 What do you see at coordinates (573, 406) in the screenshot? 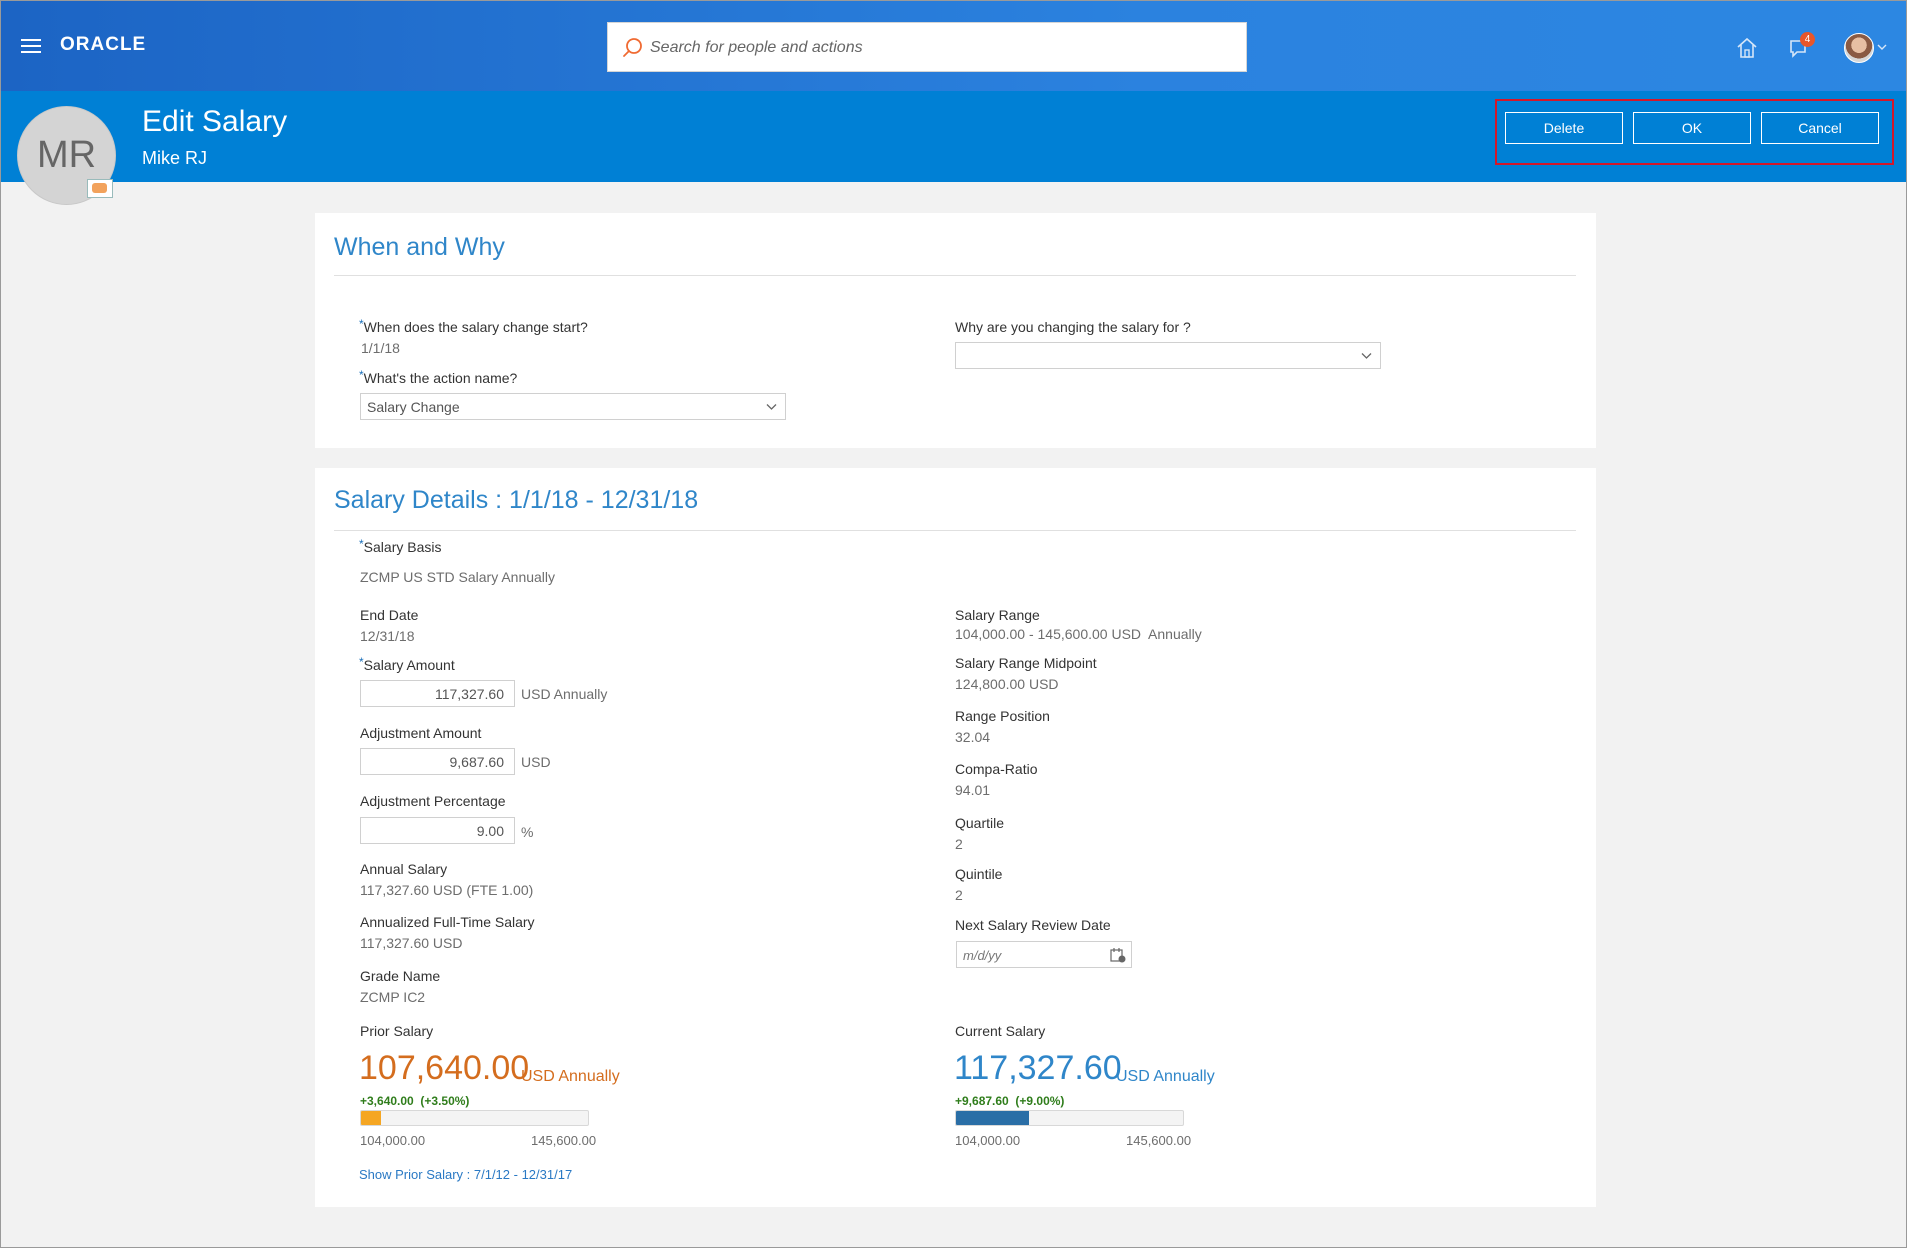
I see `action-name-select: Salary Change` at bounding box center [573, 406].